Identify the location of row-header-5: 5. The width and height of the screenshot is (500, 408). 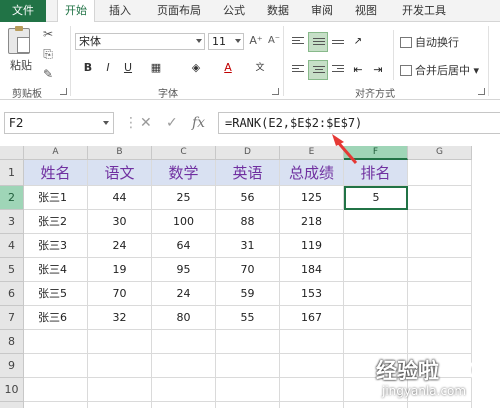
(12, 270).